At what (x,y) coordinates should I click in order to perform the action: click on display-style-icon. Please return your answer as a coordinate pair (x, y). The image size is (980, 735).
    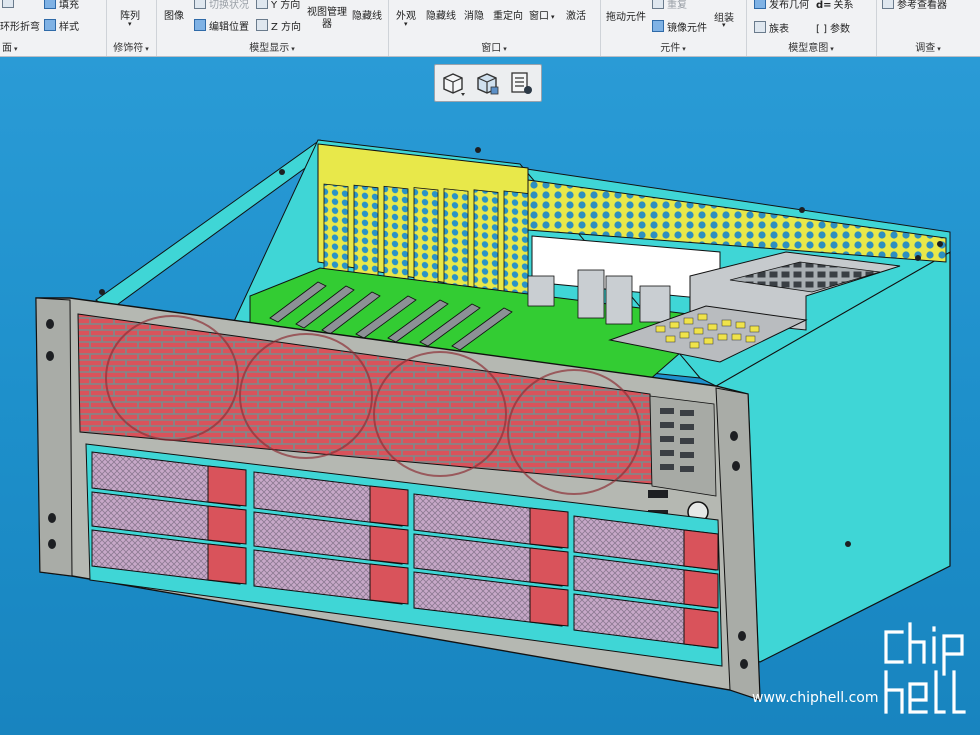
    Looking at the image, I should click on (487, 83).